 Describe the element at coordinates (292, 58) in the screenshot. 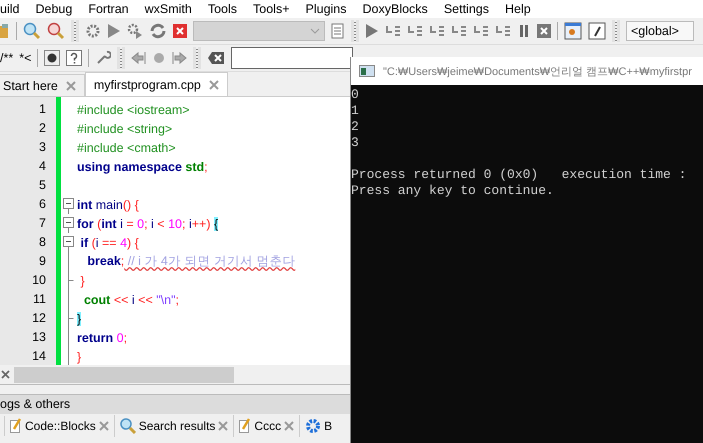

I see `search-field` at that location.